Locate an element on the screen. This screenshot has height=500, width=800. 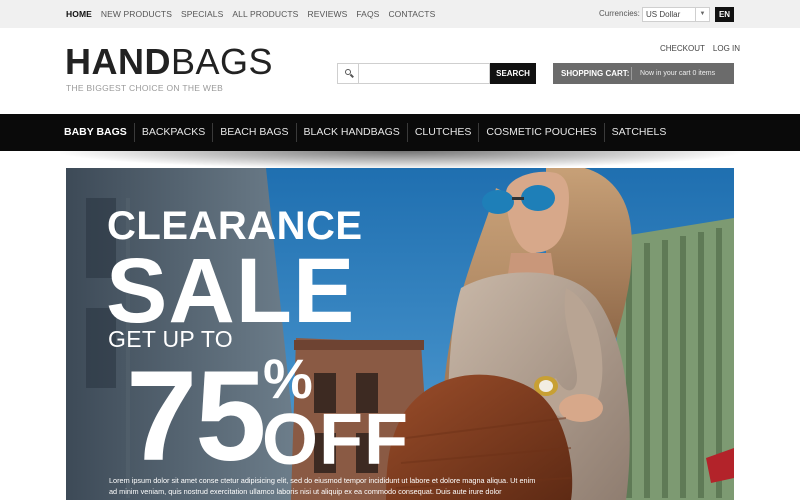
site-logo: HANDBAGS is located at coordinates (169, 62).